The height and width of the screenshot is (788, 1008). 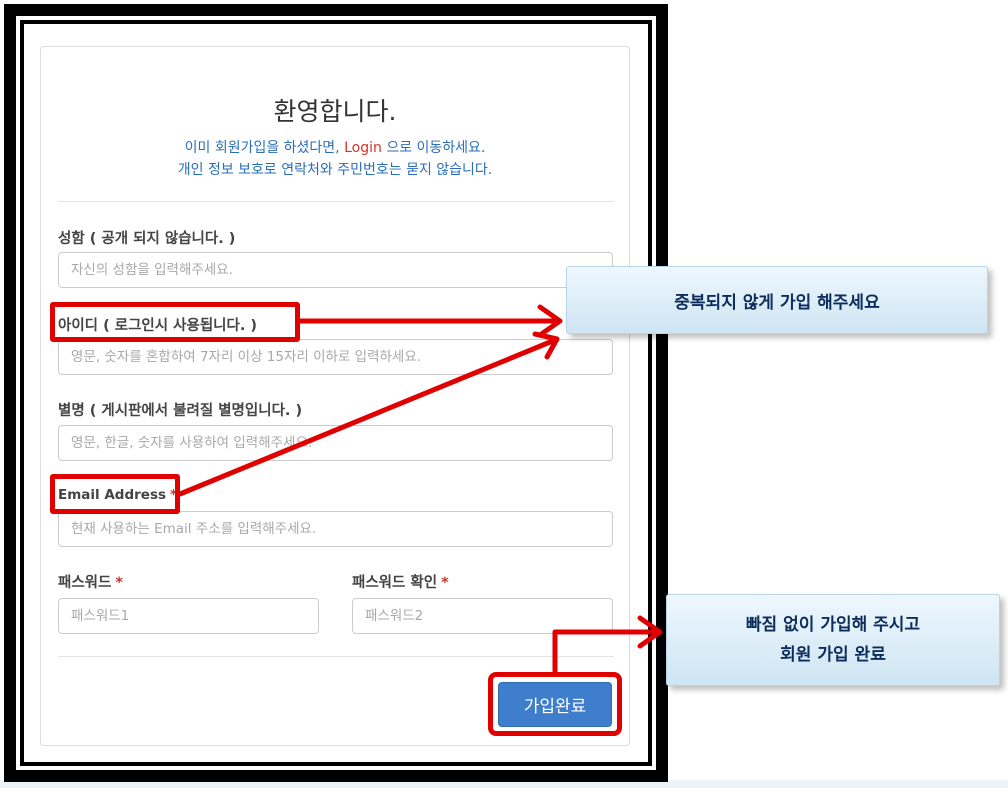 I want to click on arrow-email, so click(x=367, y=417).